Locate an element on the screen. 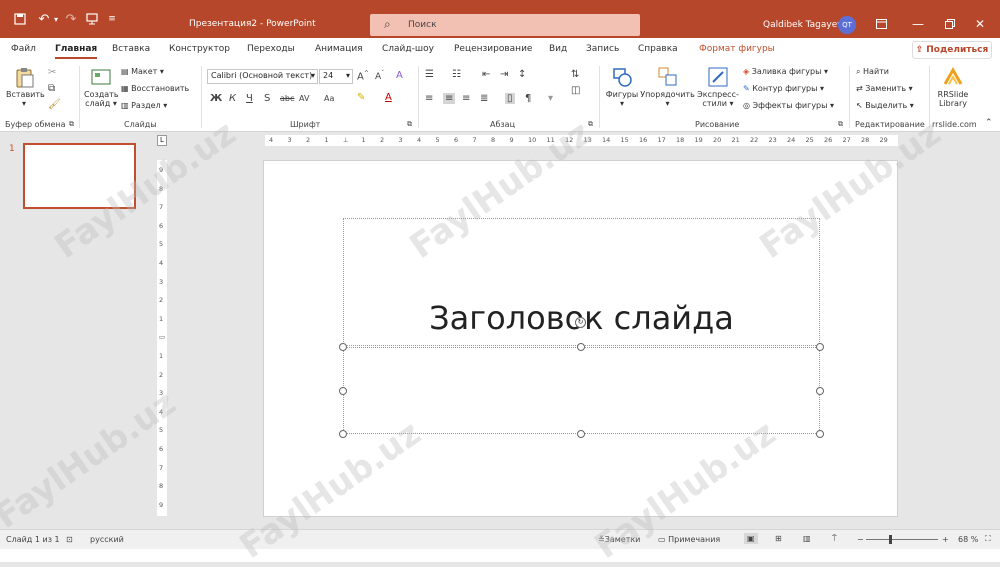 The image size is (1000, 567). save-icon is located at coordinates (20, 19).